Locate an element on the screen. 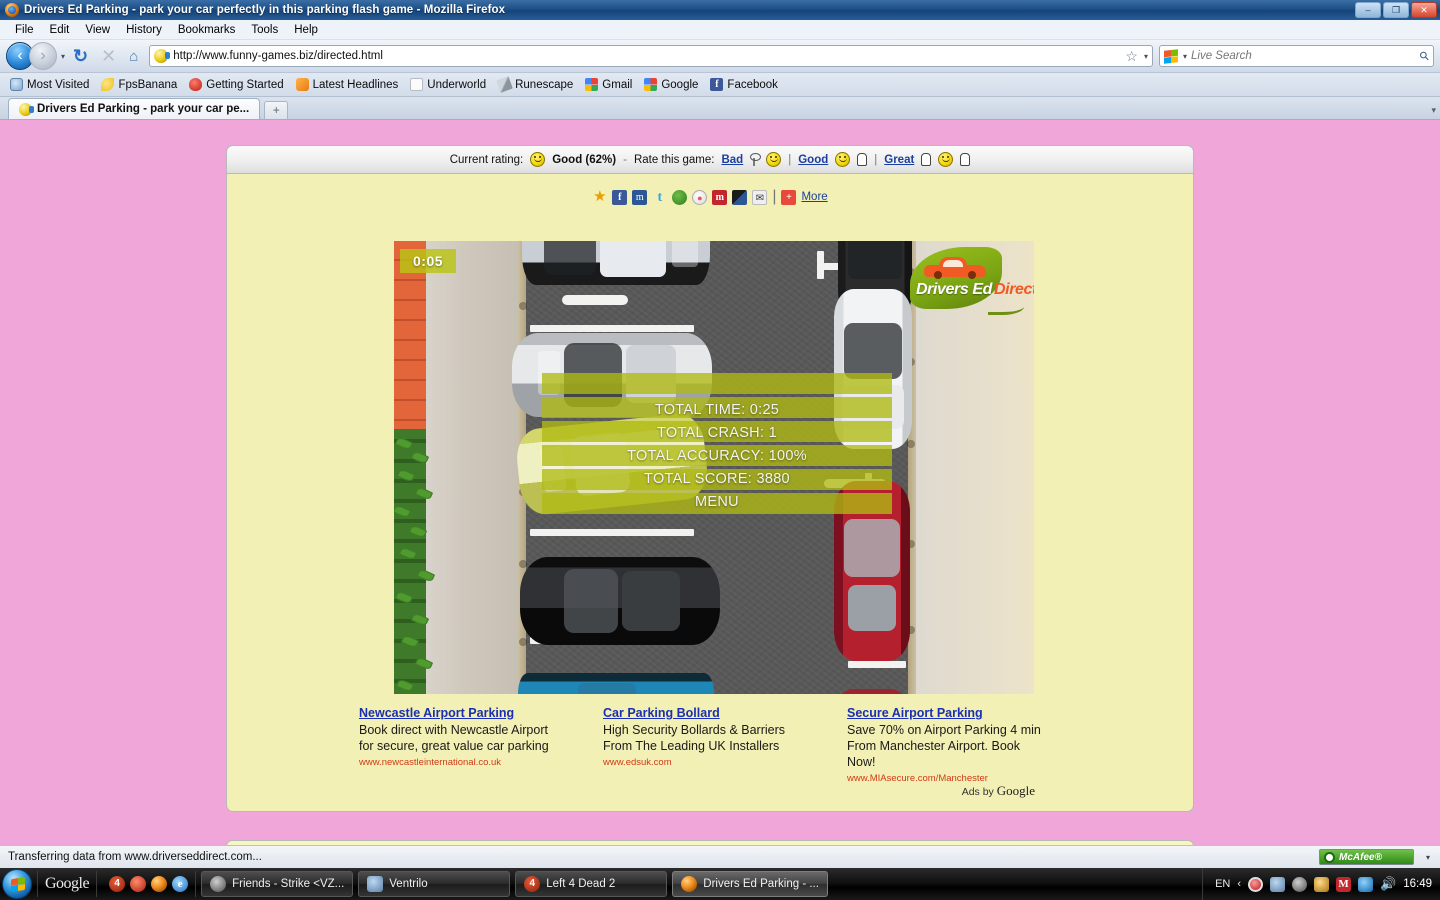 This screenshot has width=1440, height=900. bookmark-gmail: Gmail is located at coordinates (608, 84).